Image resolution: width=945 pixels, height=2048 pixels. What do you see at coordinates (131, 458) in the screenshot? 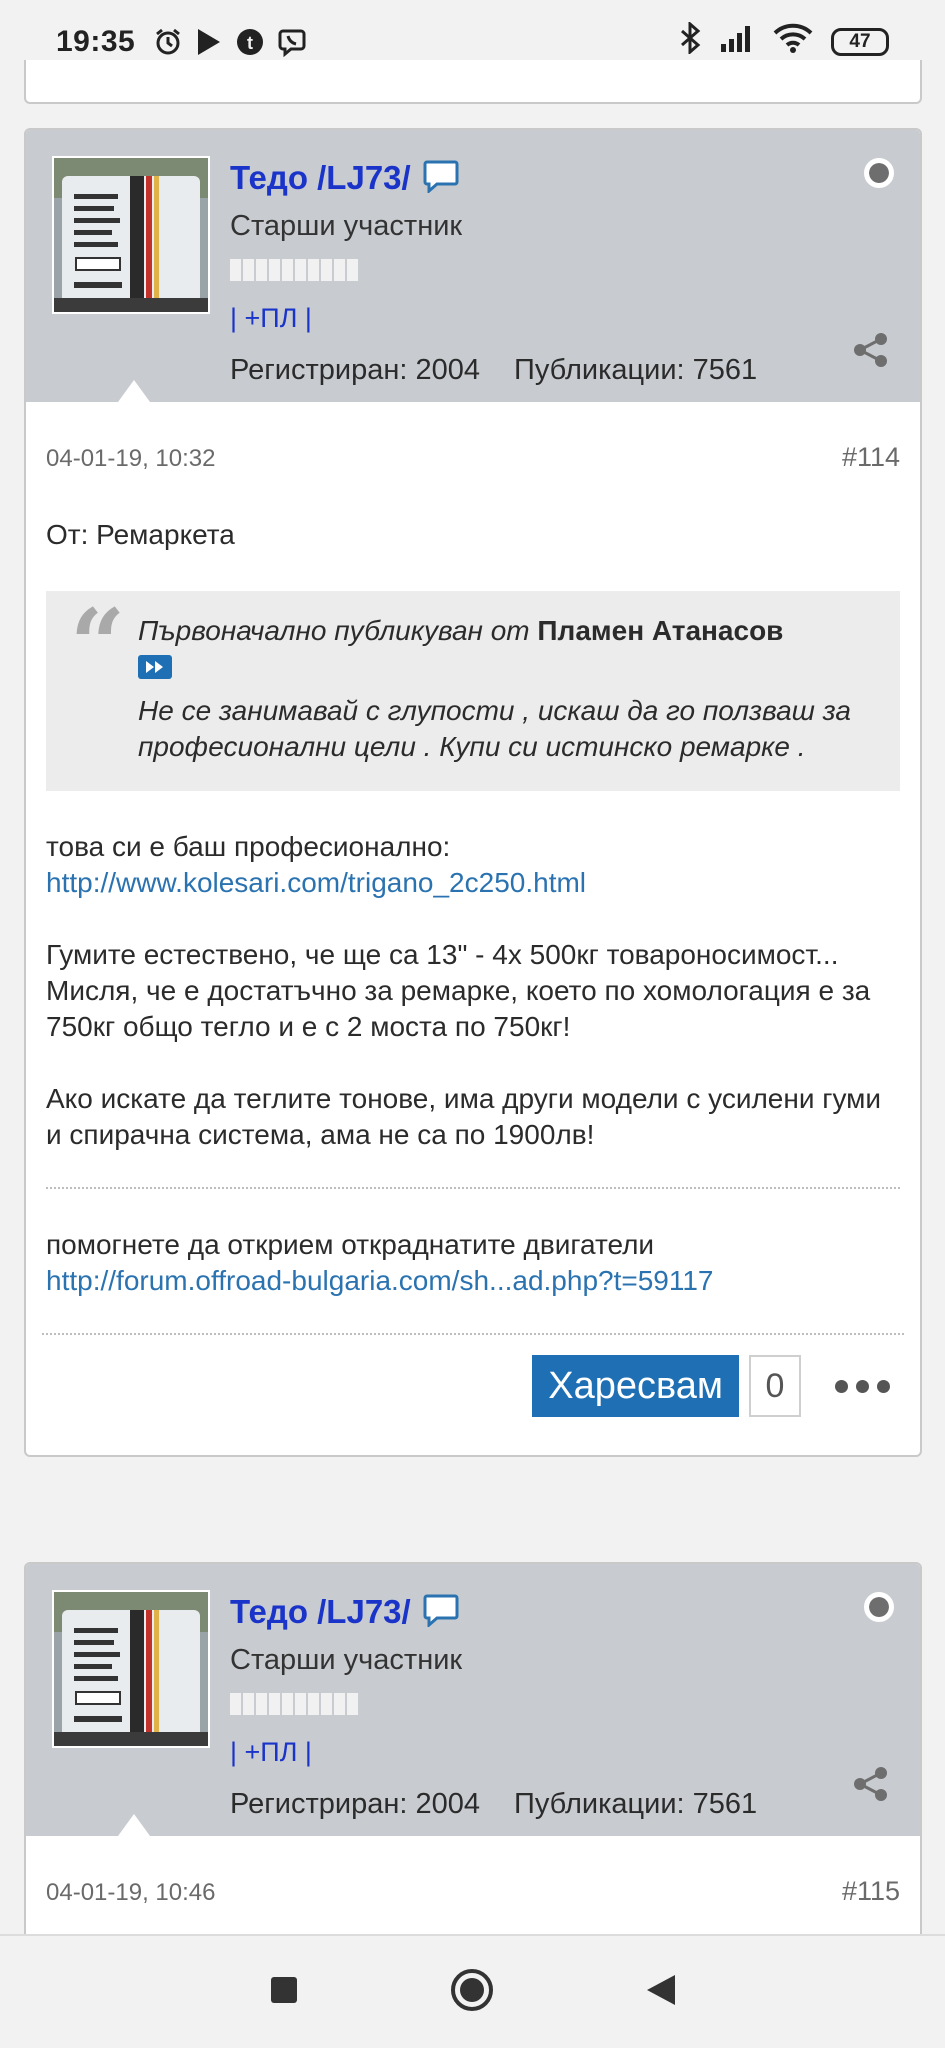
I see `post-date: 04-01-19, 10:32` at bounding box center [131, 458].